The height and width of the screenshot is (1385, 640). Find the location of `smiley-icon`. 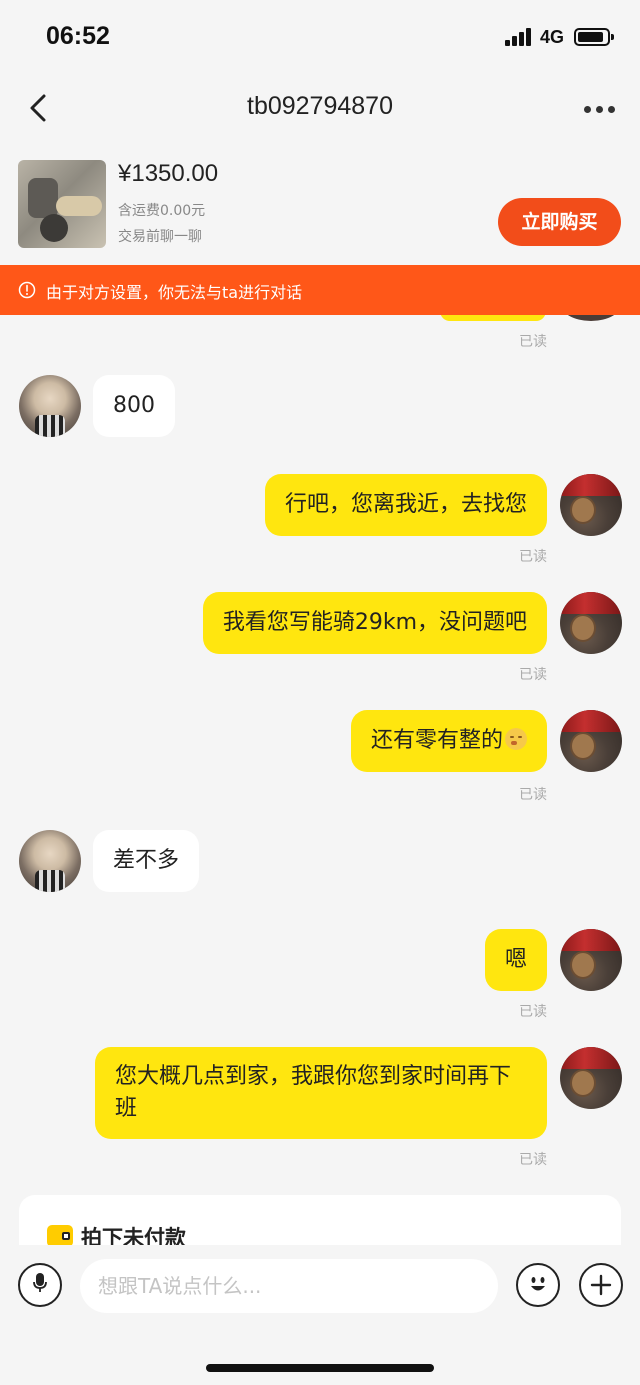

smiley-icon is located at coordinates (538, 1284).